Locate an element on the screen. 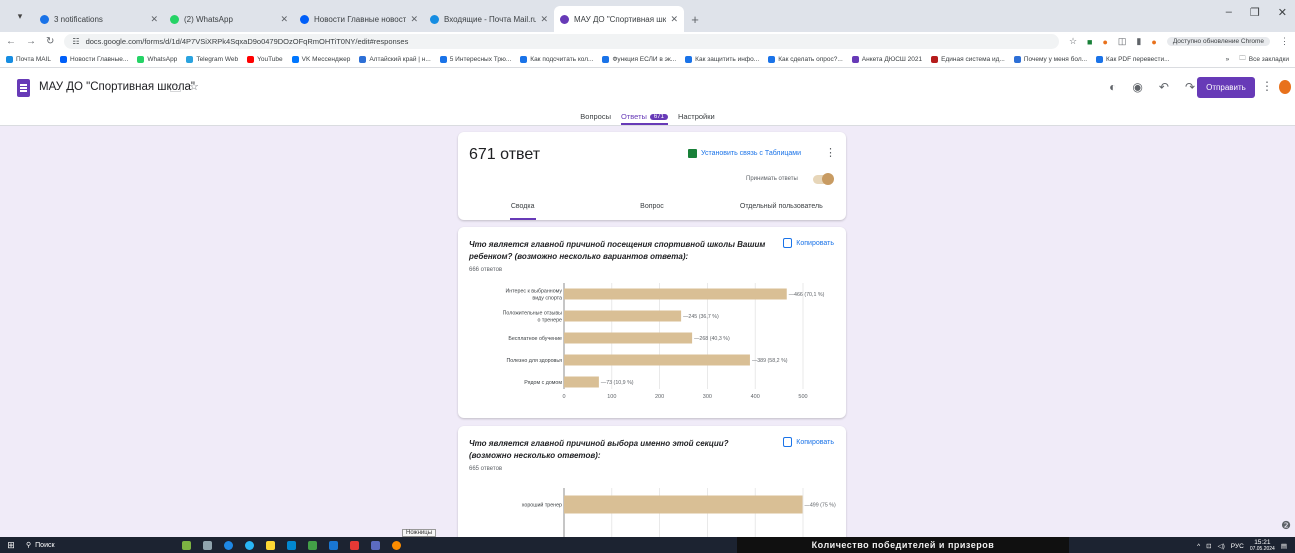  summary-subtab: Отдельный пользователь is located at coordinates (781, 209).